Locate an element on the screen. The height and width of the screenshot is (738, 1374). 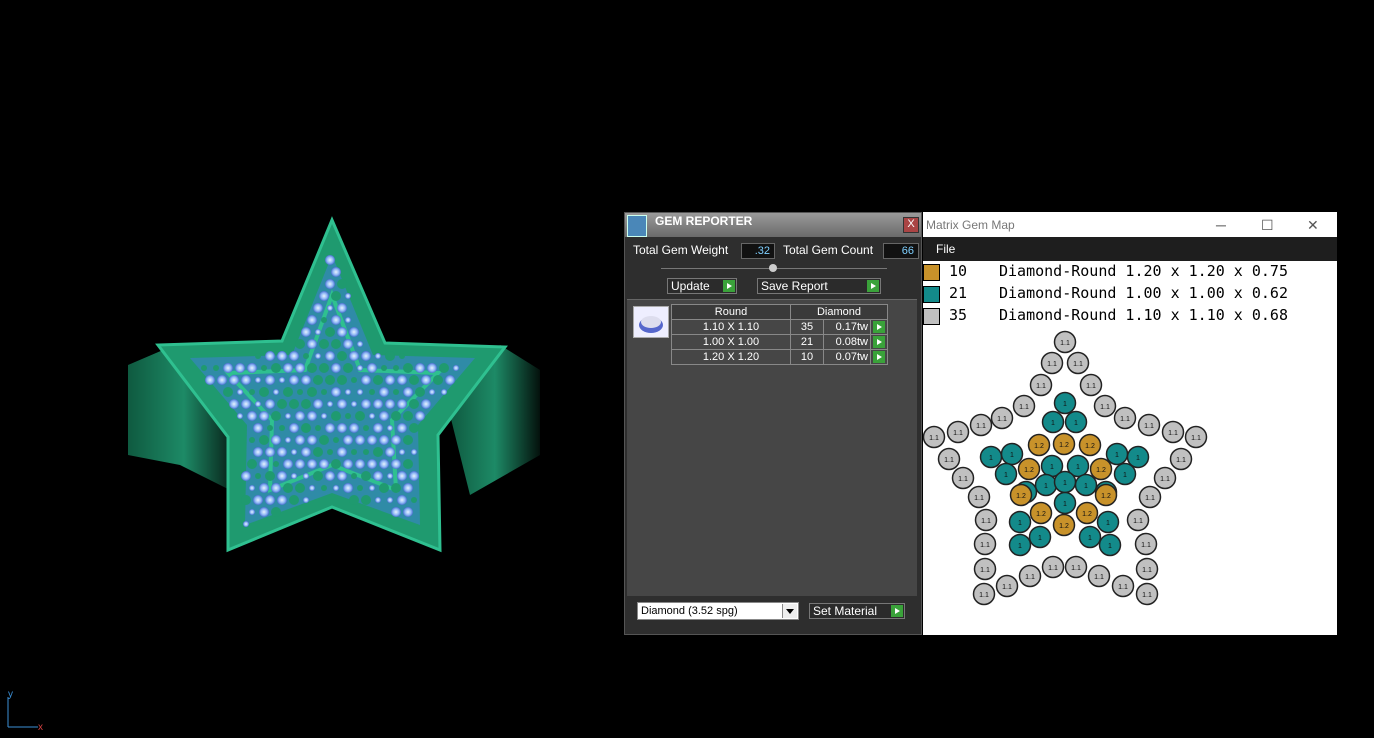
gem-weight-cell: 0.17tw is located at coordinates (847, 327).